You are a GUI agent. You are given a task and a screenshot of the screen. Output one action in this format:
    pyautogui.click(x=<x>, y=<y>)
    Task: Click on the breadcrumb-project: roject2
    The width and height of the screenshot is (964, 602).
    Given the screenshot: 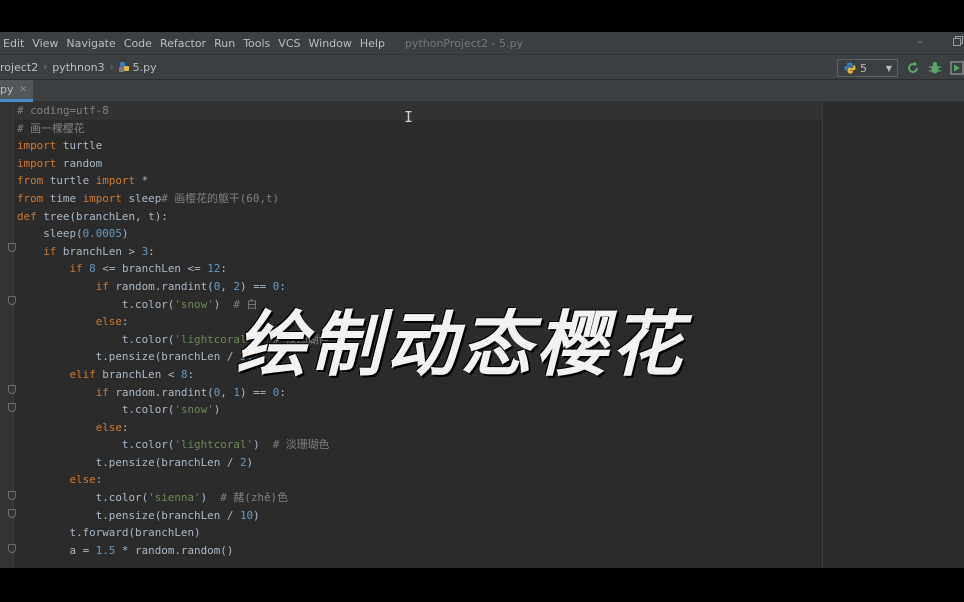 What is the action you would take?
    pyautogui.click(x=19, y=67)
    